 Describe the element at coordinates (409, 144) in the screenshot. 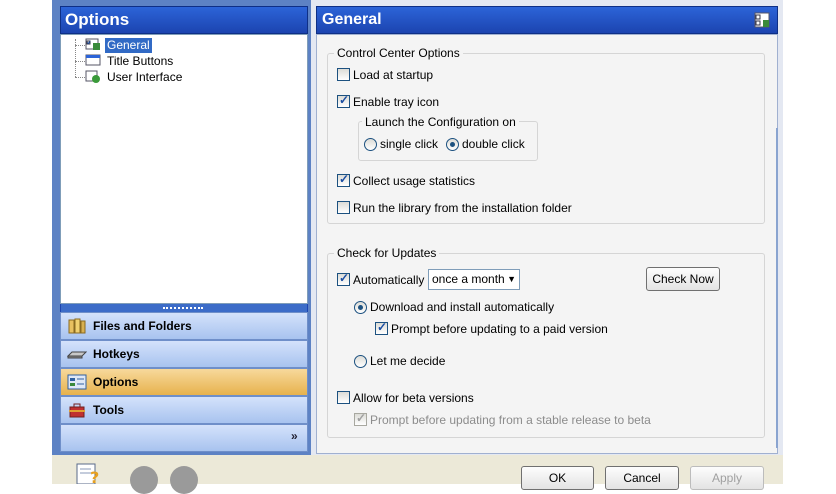

I see `single-click-label: single click` at that location.